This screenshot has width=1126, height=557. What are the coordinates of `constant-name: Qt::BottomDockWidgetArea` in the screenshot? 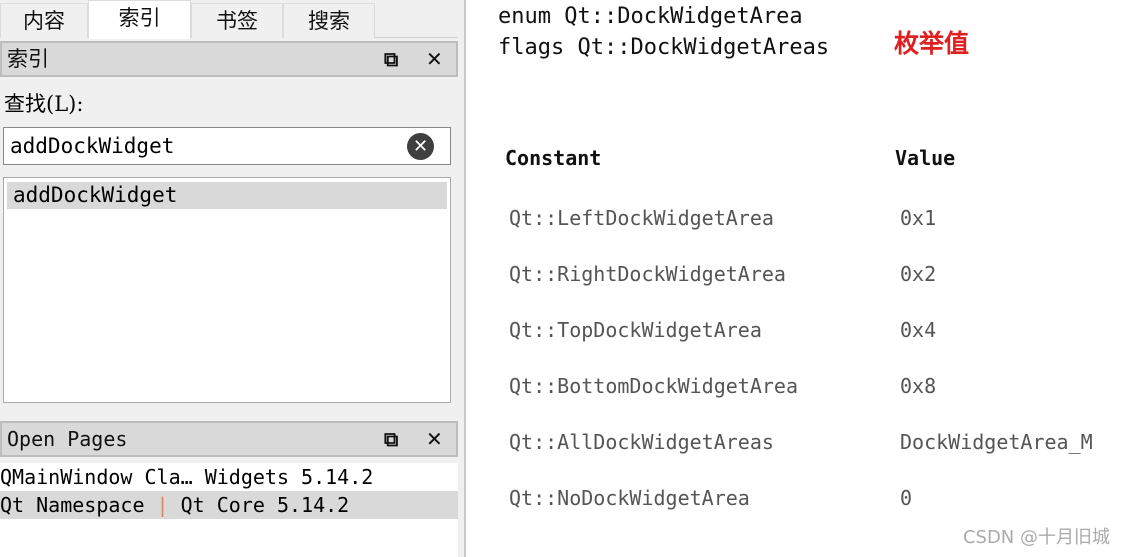 It's located at (653, 386).